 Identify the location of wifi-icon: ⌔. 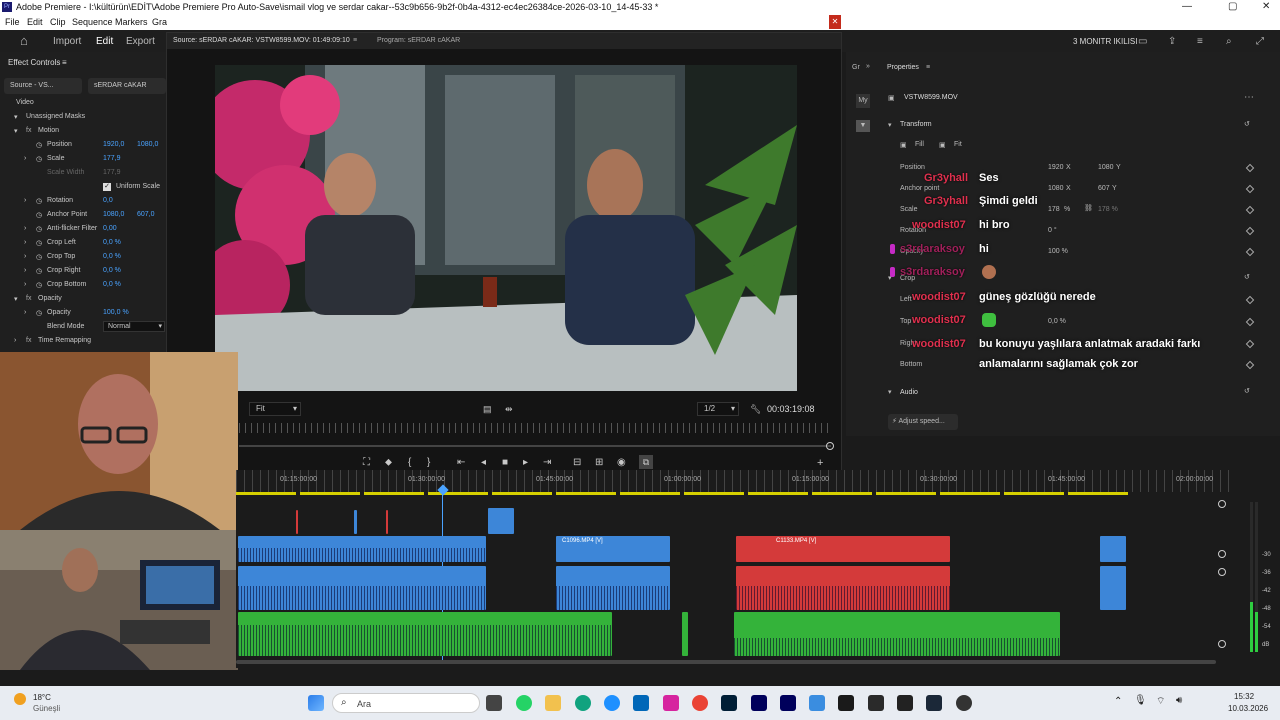
(1160, 701).